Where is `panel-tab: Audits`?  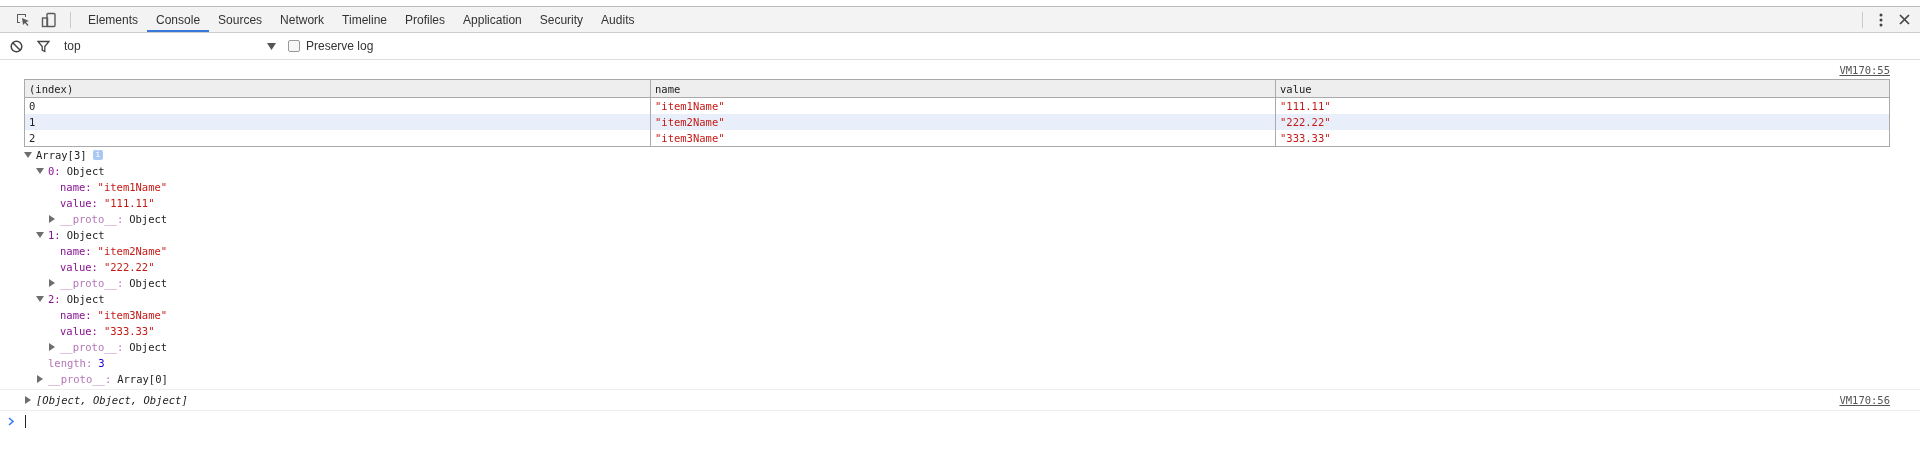 panel-tab: Audits is located at coordinates (618, 19).